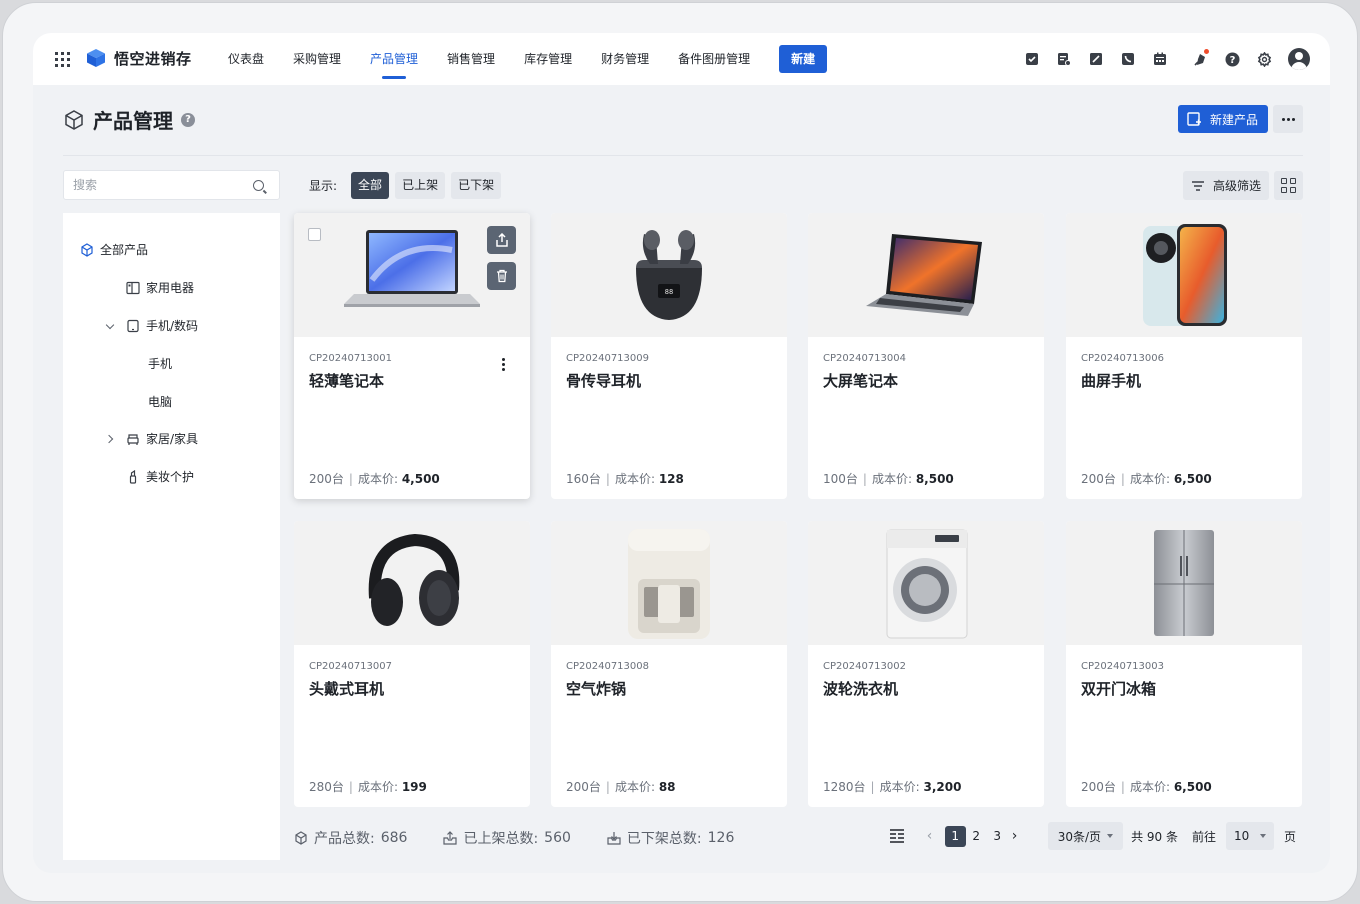 This screenshot has height=904, width=1360. What do you see at coordinates (1032, 59) in the screenshot?
I see `task-icon` at bounding box center [1032, 59].